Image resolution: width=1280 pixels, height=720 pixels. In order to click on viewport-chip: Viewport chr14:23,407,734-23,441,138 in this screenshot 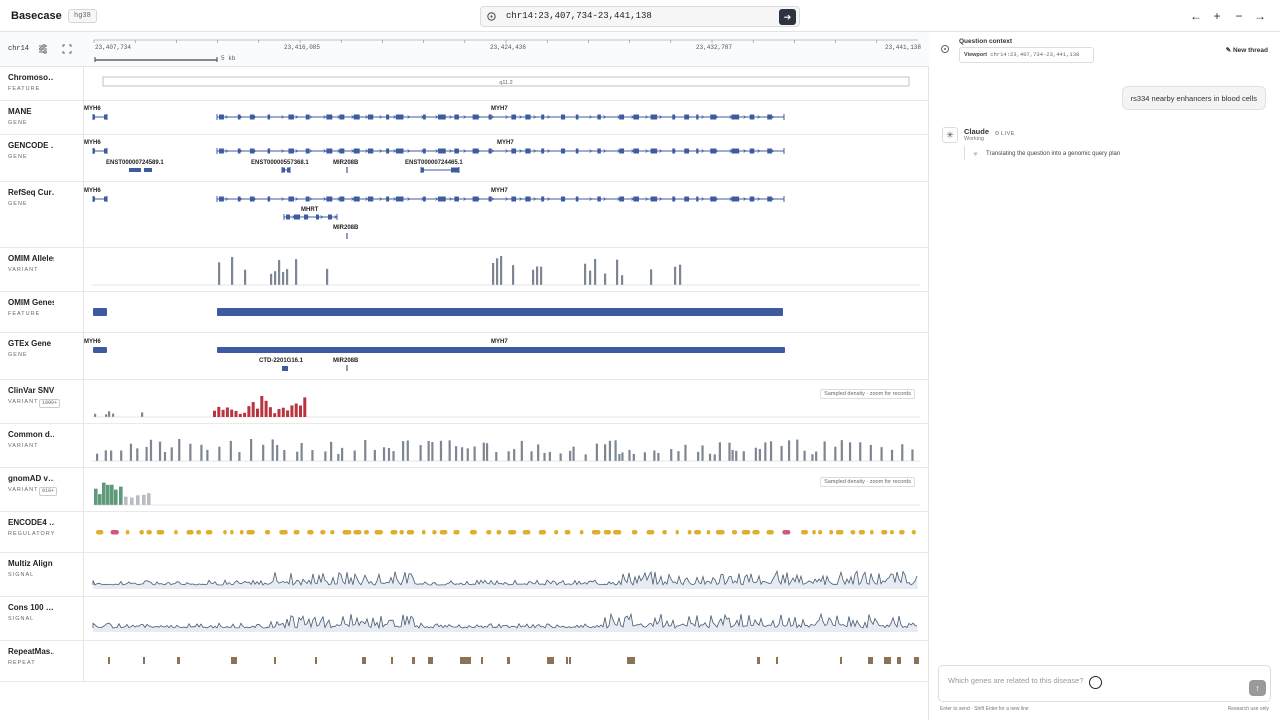, I will do `click(1026, 55)`.